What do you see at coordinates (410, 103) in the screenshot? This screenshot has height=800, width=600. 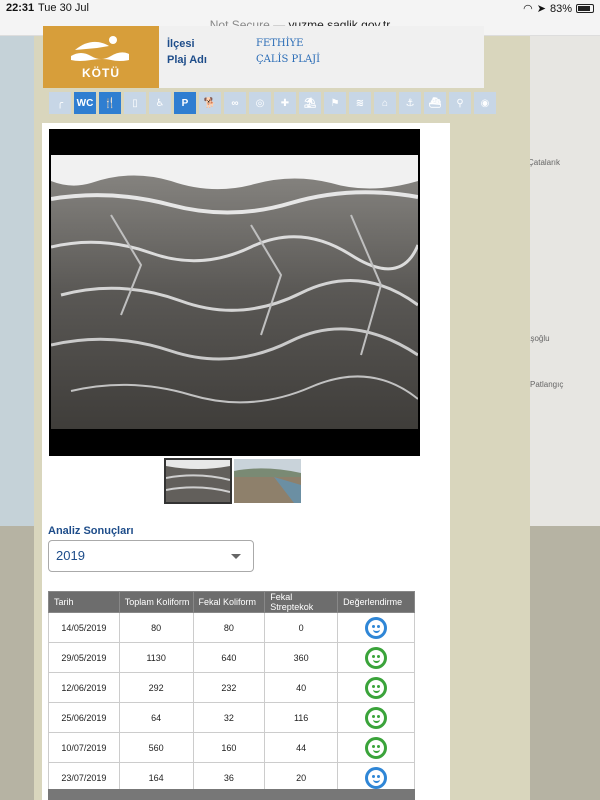 I see `anchor-icon: ⚓` at bounding box center [410, 103].